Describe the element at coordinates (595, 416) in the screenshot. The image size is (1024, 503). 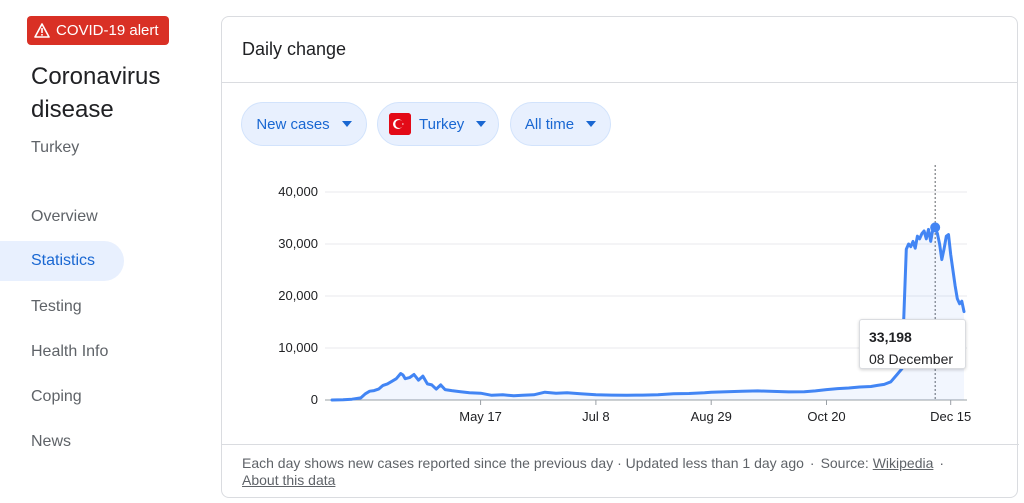
I see `x-tick-label: Jul 8` at that location.